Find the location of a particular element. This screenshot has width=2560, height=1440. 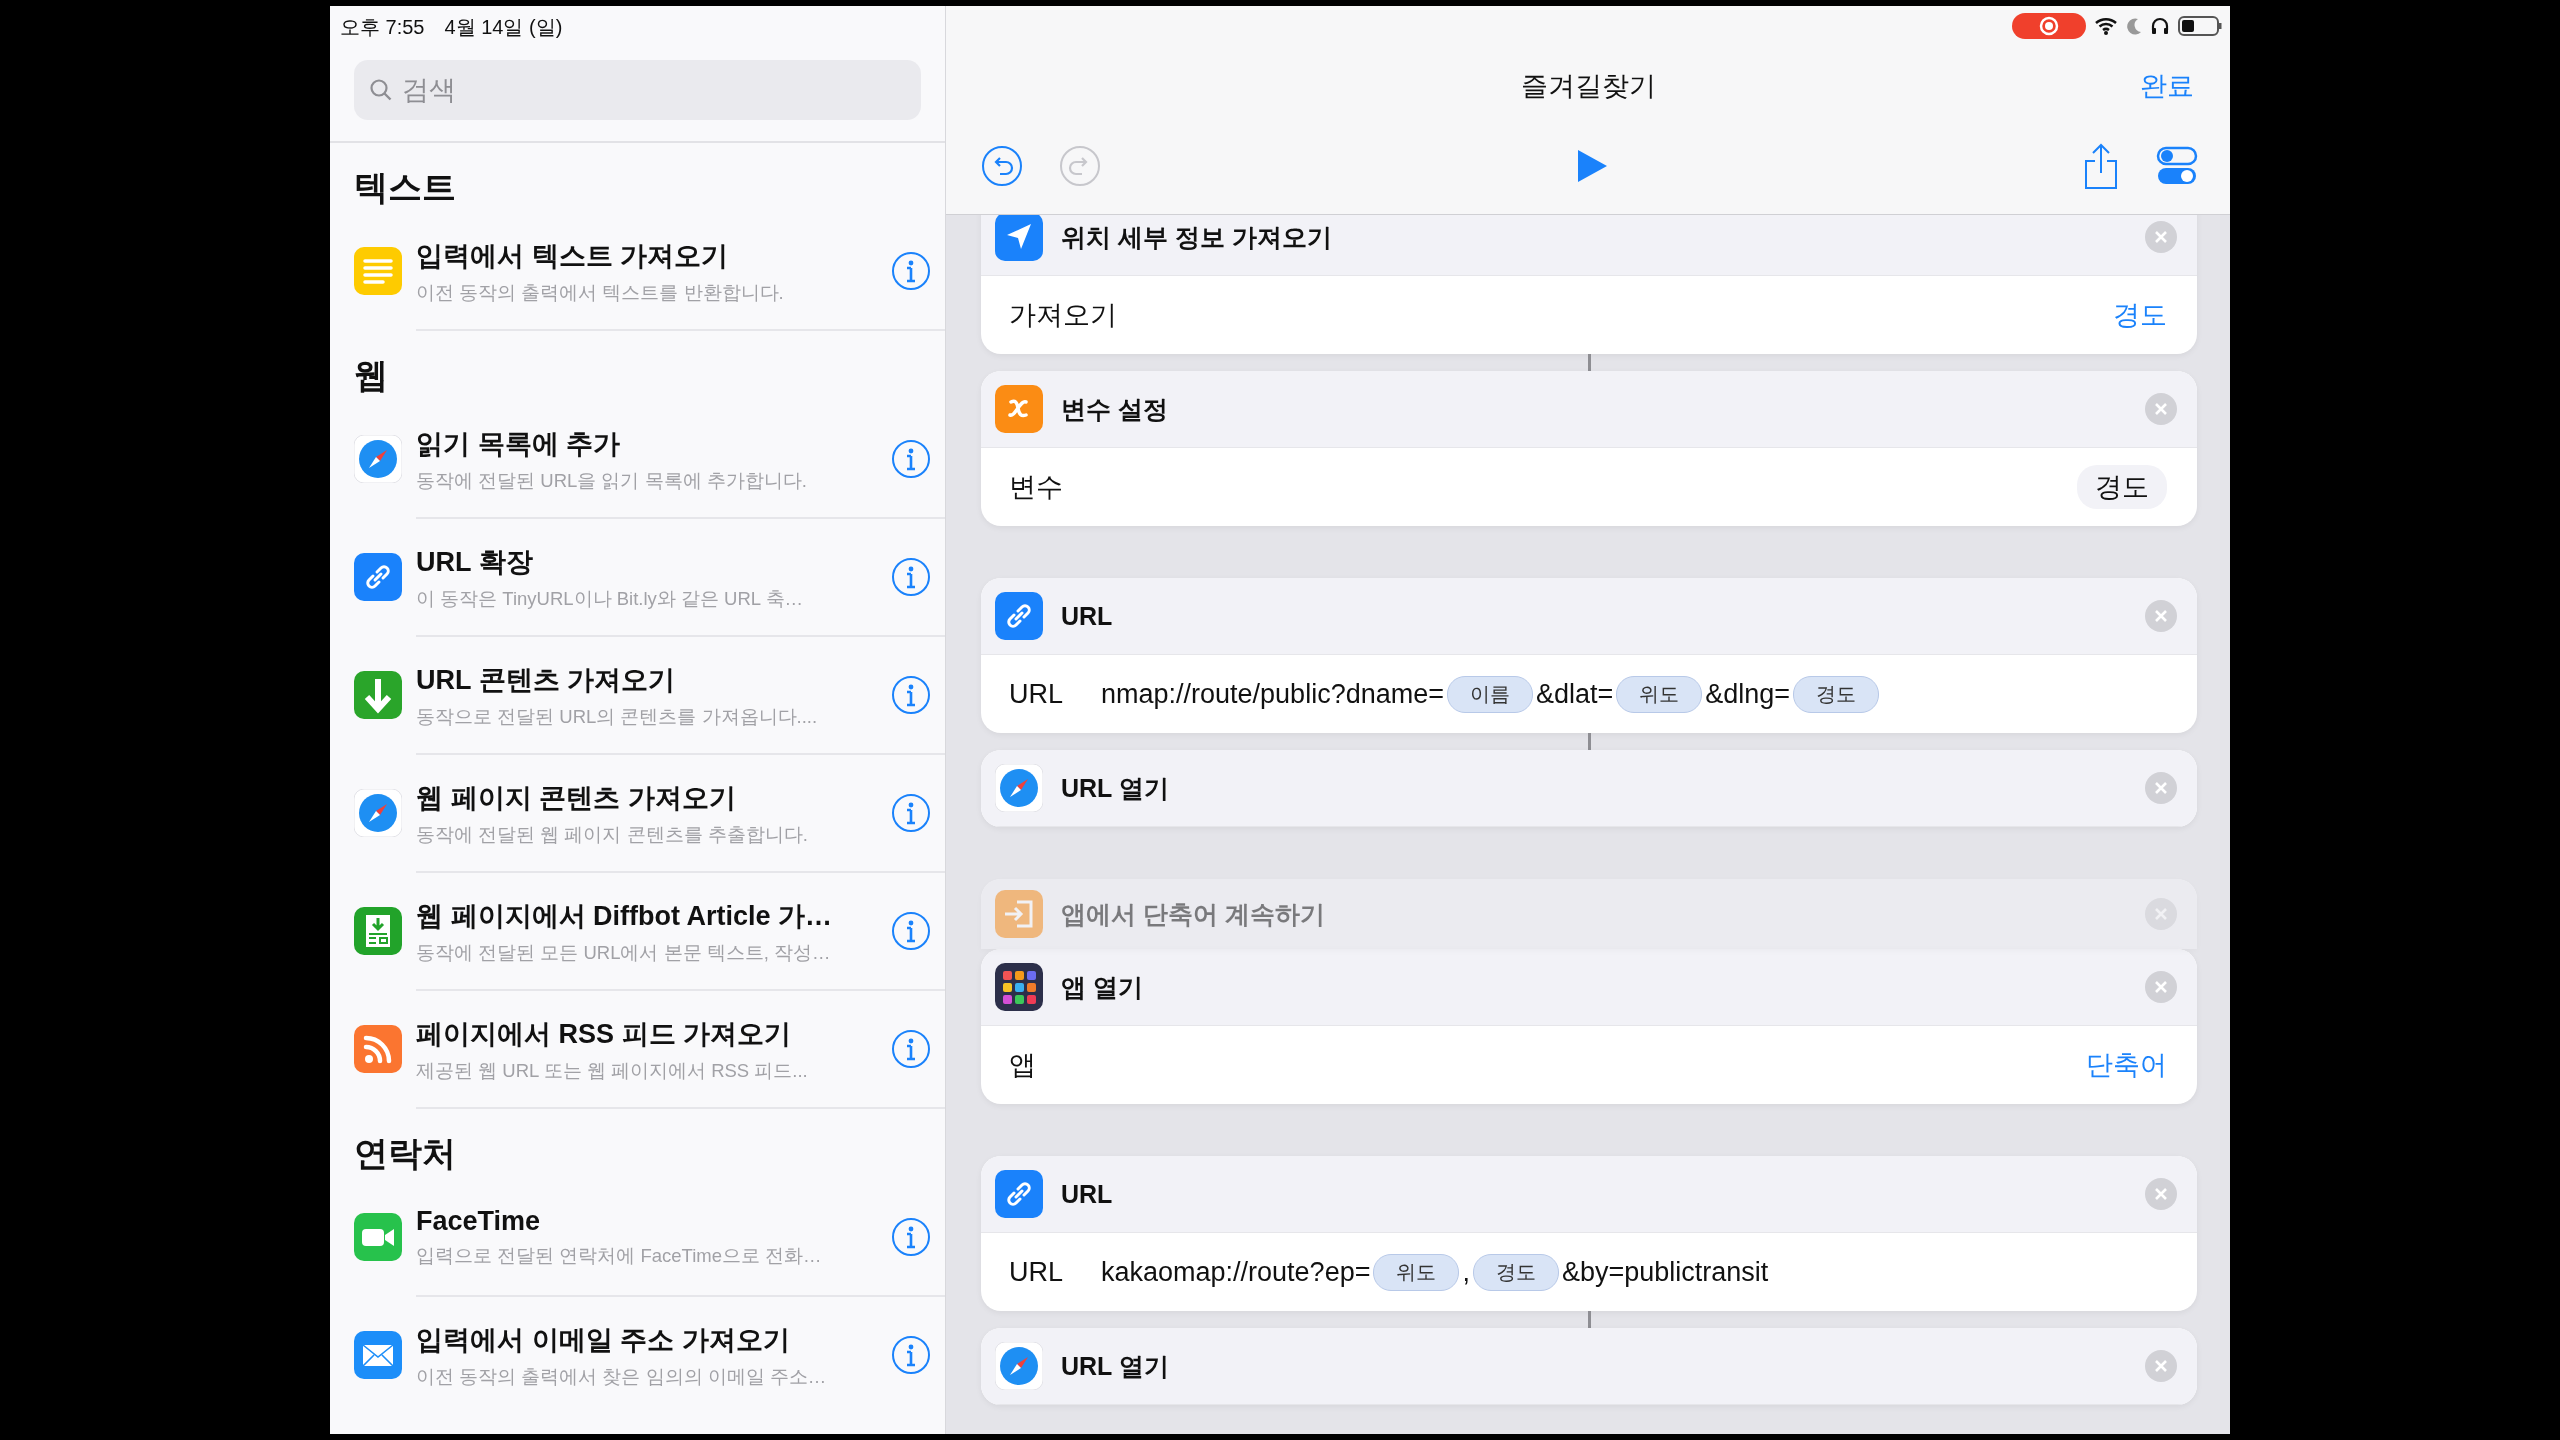

action-title: URL 콘텐츠 가져오기 is located at coordinates (651, 679).